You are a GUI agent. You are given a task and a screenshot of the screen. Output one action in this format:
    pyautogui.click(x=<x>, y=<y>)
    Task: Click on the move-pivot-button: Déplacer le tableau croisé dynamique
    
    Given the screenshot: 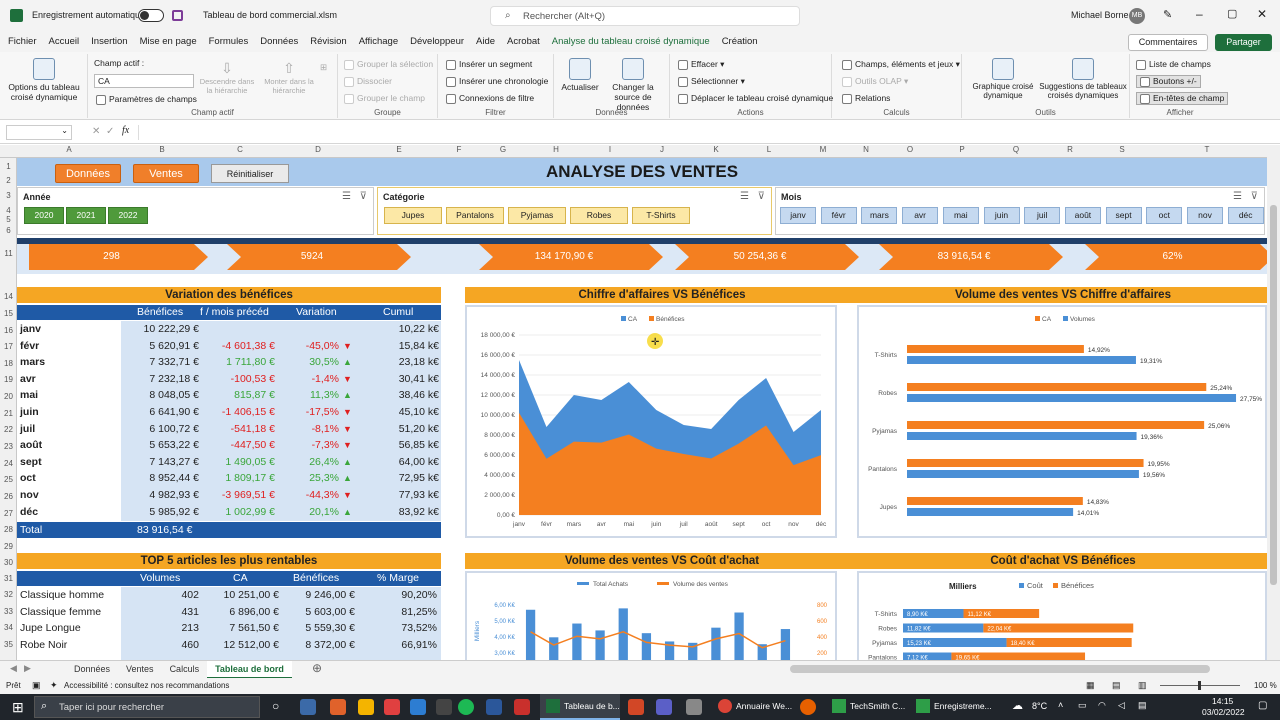 What is the action you would take?
    pyautogui.click(x=755, y=98)
    